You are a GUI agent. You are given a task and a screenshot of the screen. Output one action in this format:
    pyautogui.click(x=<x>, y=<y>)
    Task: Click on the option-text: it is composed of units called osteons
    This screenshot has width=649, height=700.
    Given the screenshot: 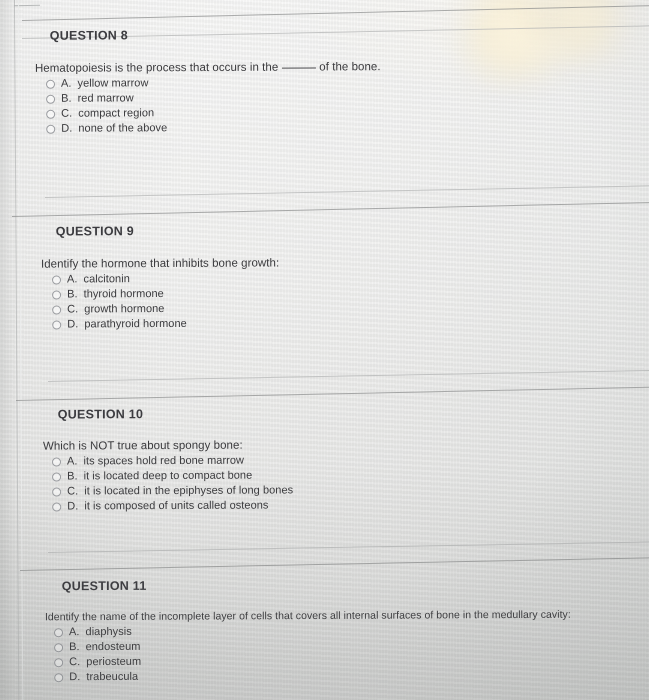 What is the action you would take?
    pyautogui.click(x=176, y=506)
    